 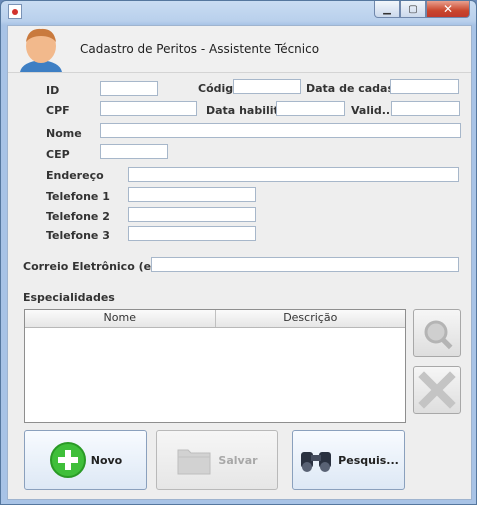 What do you see at coordinates (425, 108) in the screenshot?
I see `validade-field` at bounding box center [425, 108].